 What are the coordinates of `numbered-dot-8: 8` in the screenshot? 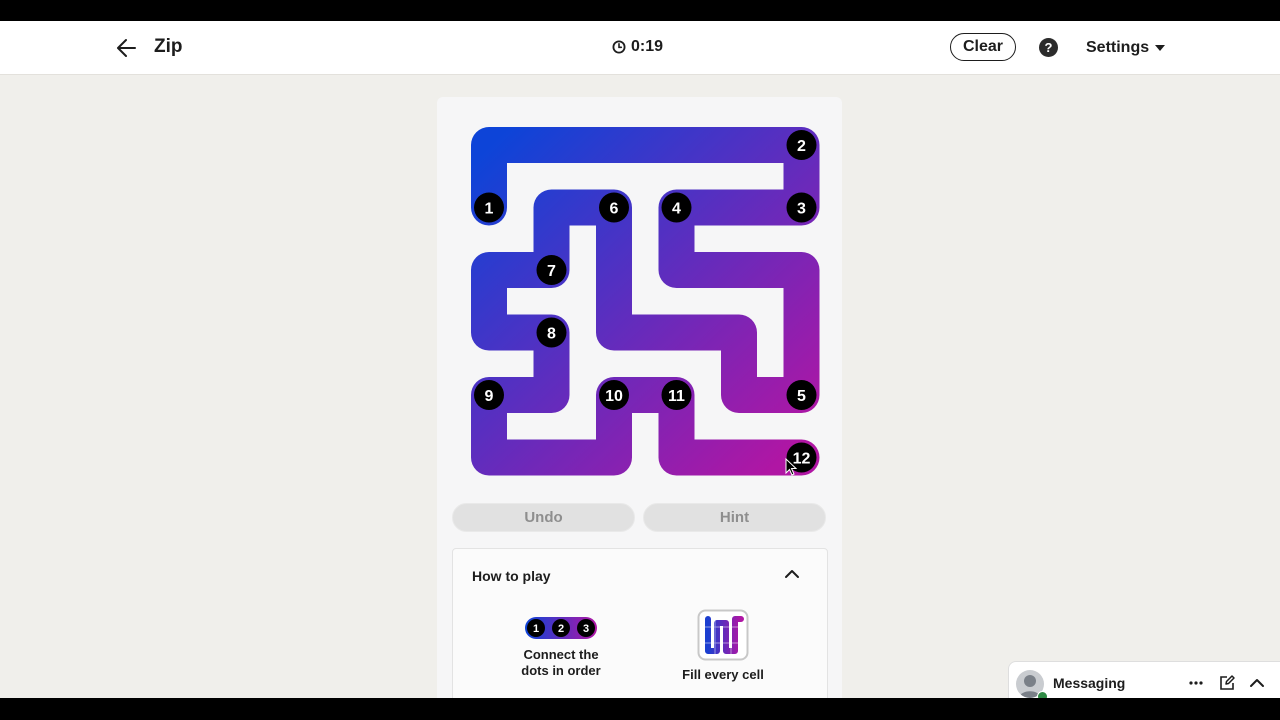 It's located at (551, 332).